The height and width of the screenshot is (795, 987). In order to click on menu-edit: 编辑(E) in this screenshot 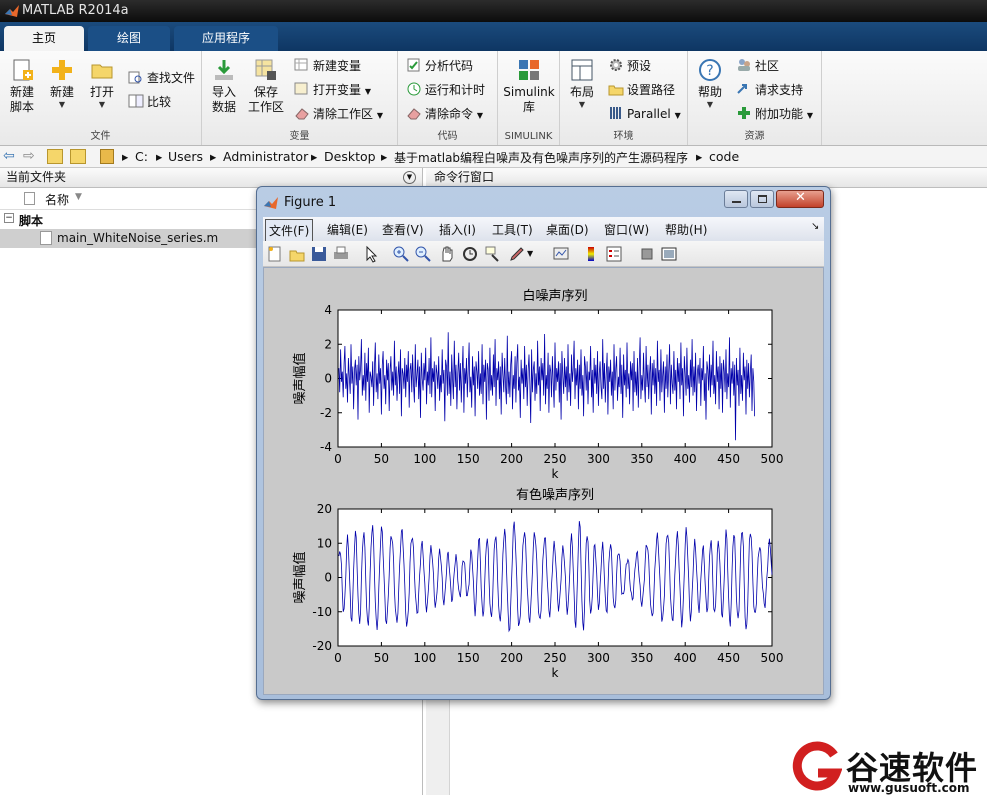, I will do `click(347, 229)`.